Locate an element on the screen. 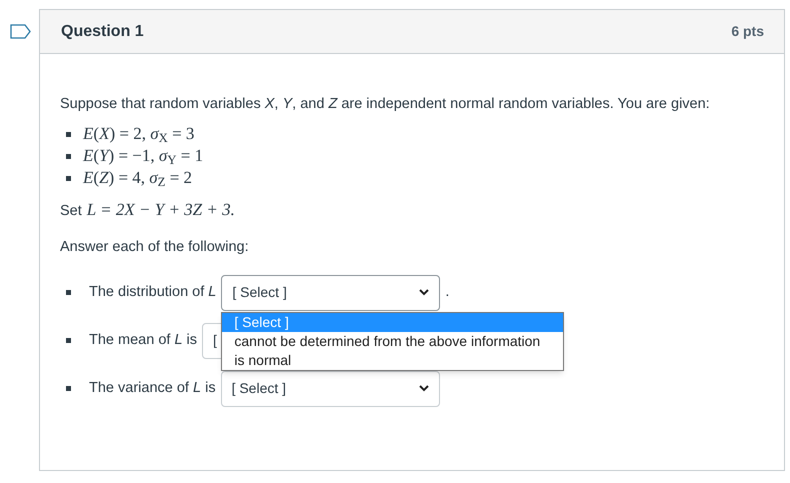  answer-prompt: The mean of L is is located at coordinates (143, 340).